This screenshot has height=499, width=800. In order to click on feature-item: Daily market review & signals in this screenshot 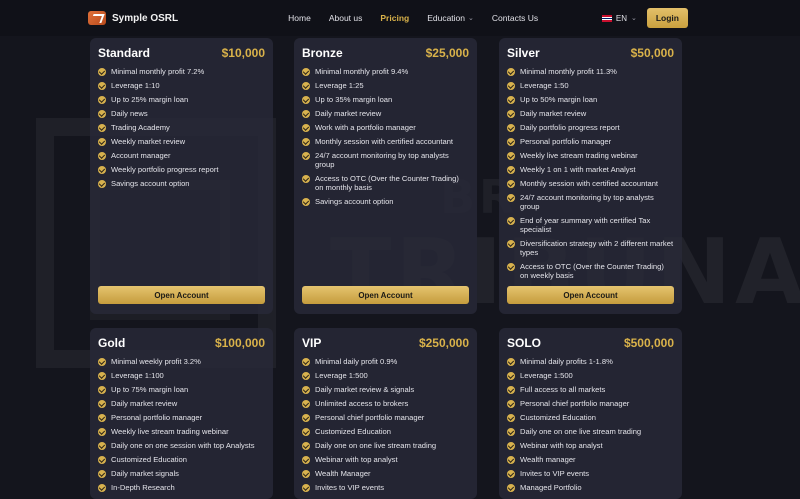, I will do `click(385, 389)`.